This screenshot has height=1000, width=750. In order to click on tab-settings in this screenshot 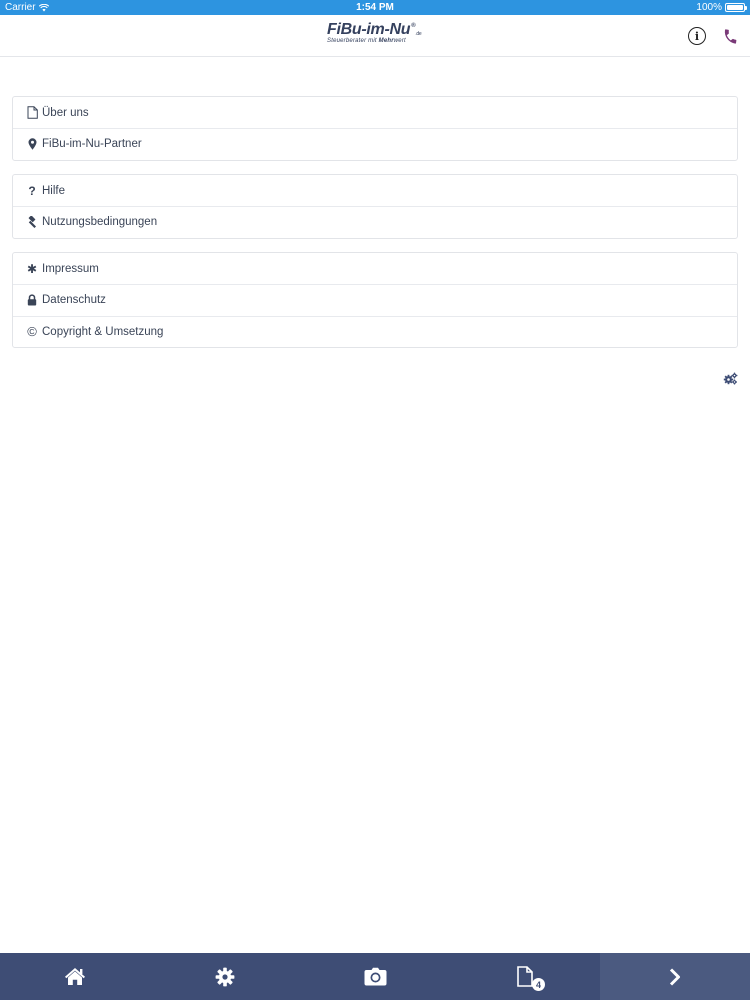, I will do `click(225, 976)`.